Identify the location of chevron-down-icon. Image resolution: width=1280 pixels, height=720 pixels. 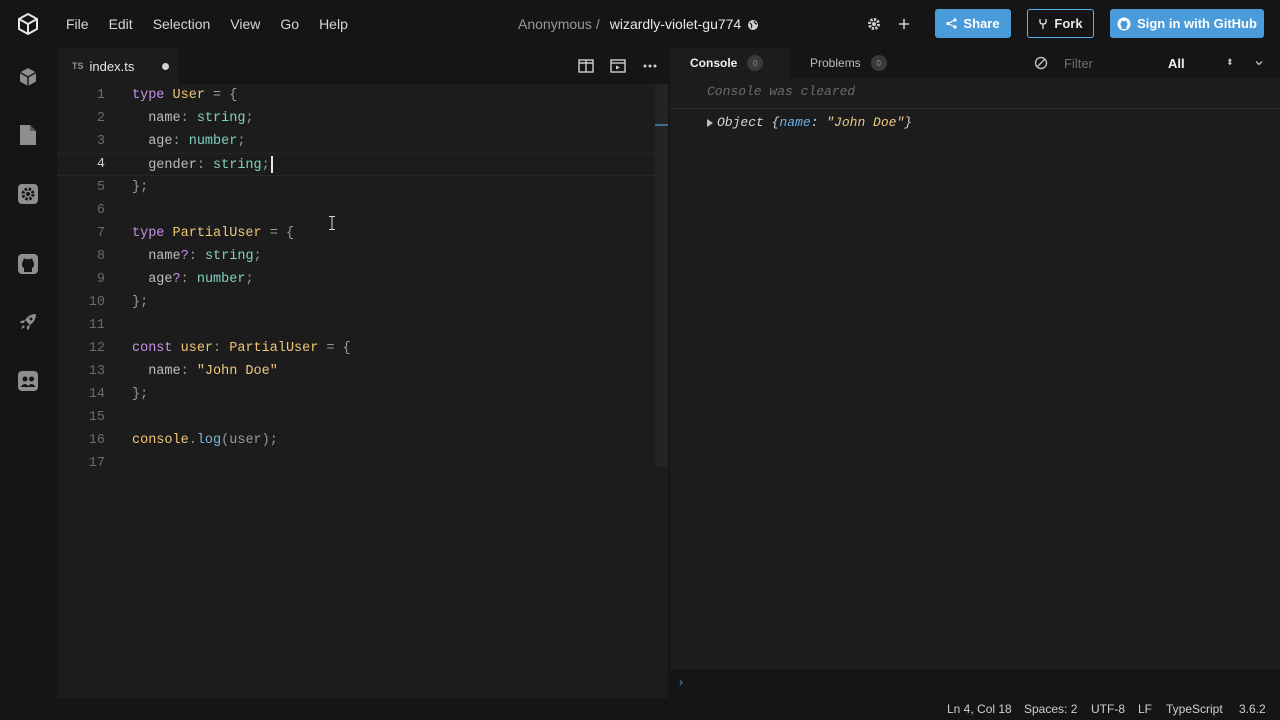
(1259, 63).